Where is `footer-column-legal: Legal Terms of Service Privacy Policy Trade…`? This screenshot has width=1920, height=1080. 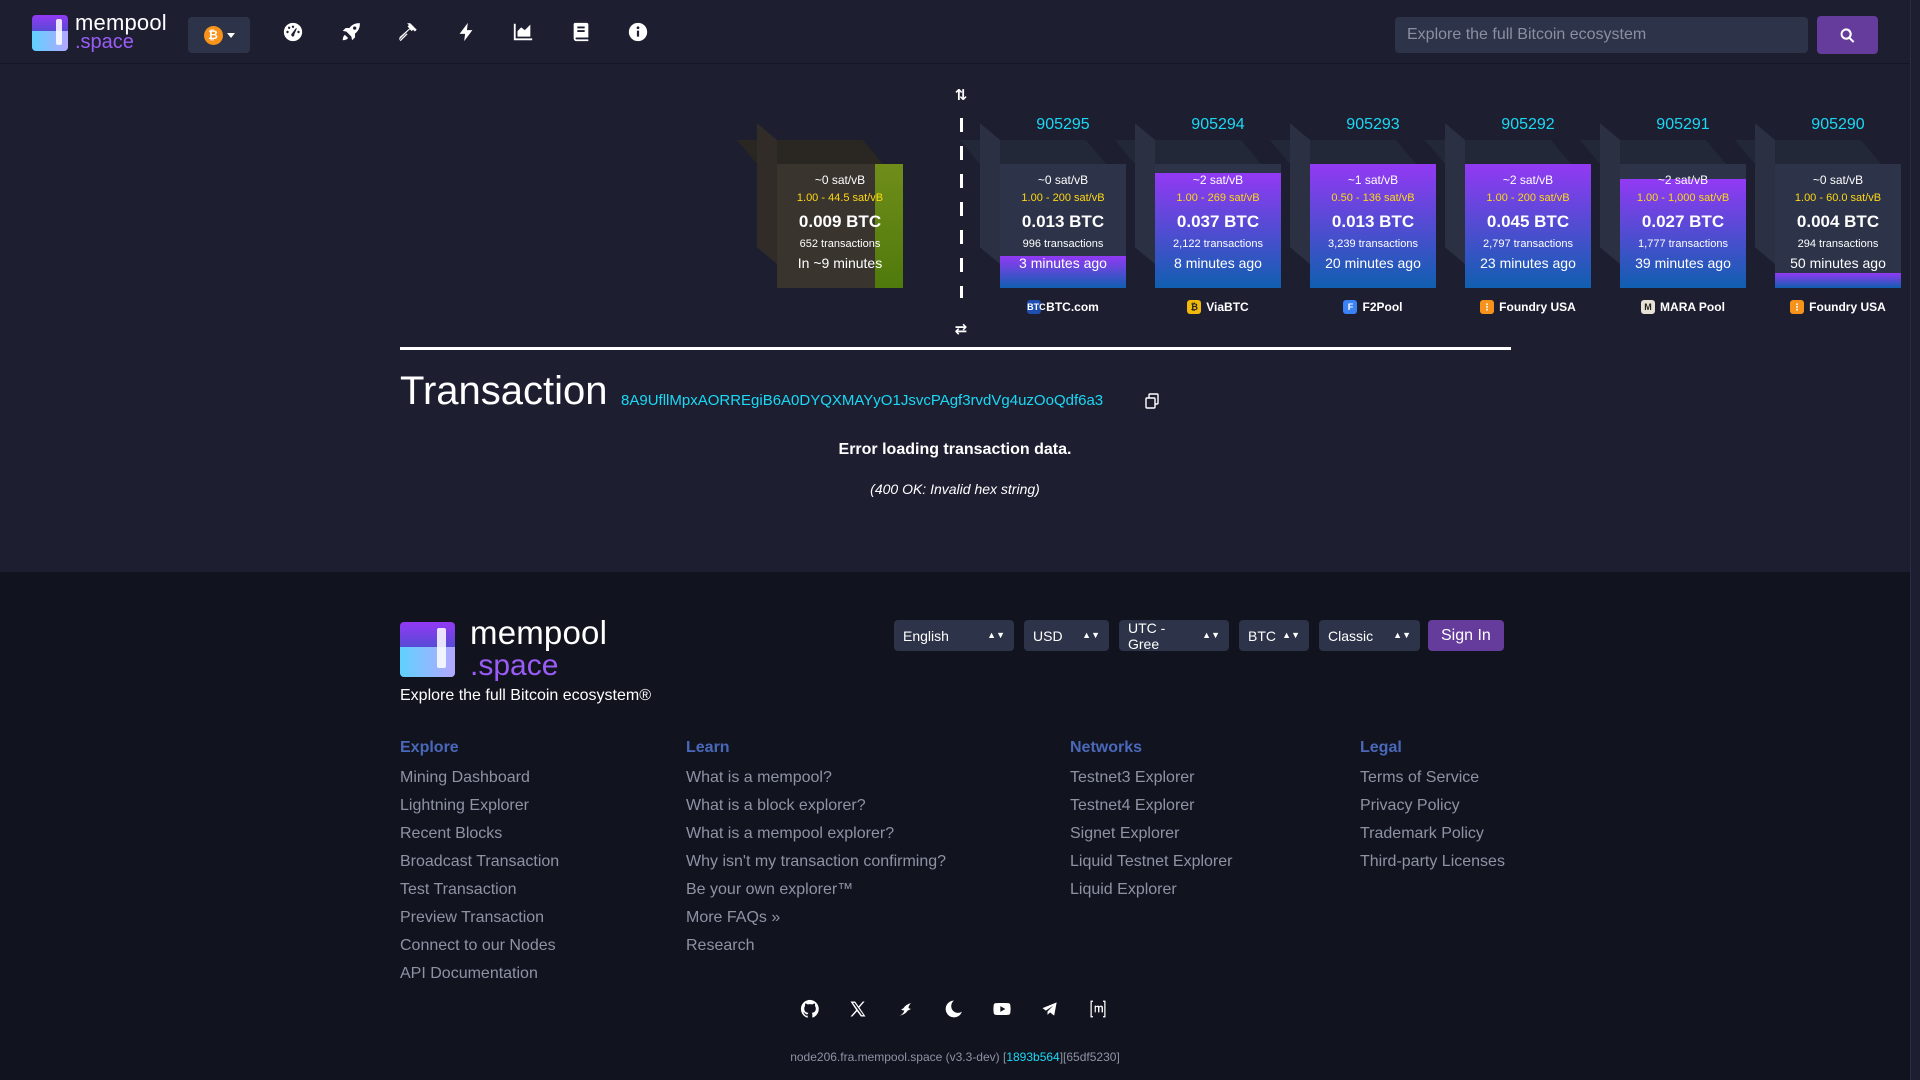 footer-column-legal: Legal Terms of Service Privacy Policy Trade… is located at coordinates (1432, 807).